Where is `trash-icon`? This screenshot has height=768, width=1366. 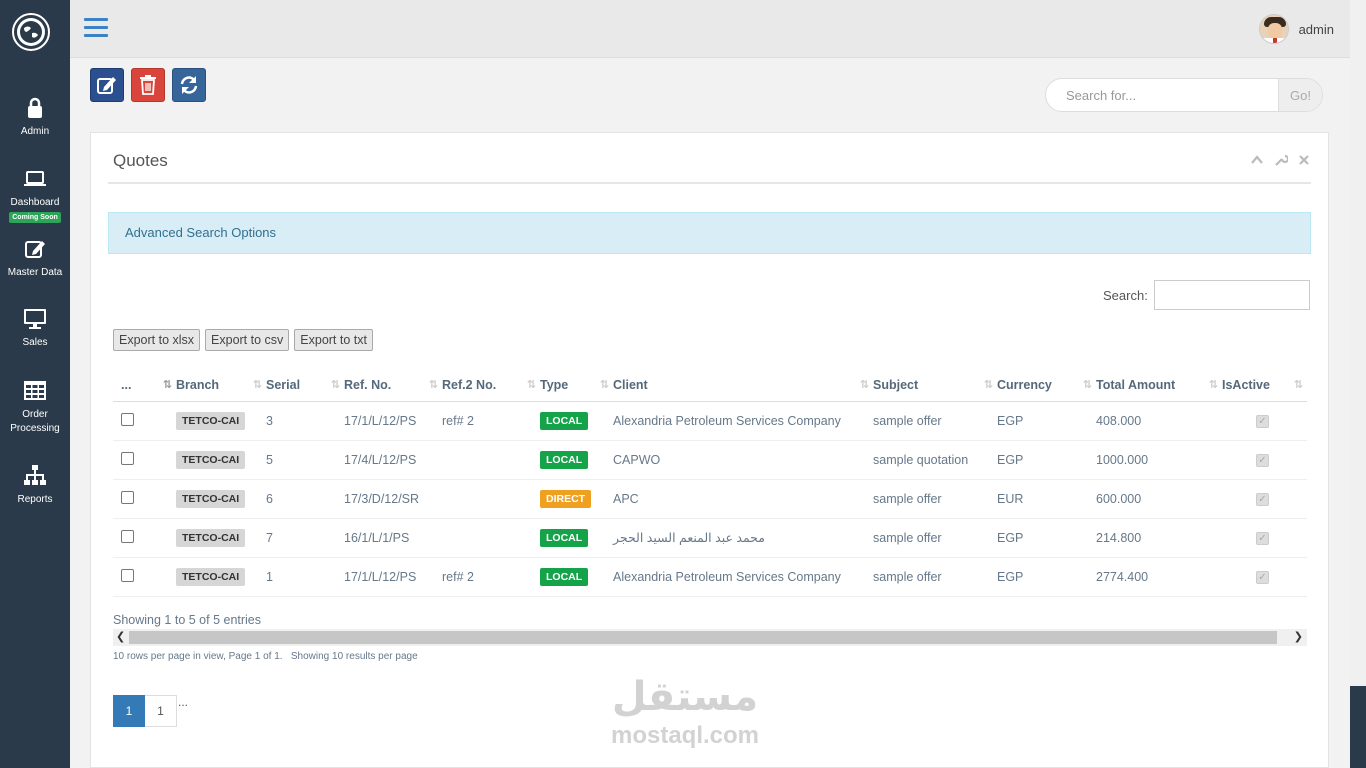 trash-icon is located at coordinates (148, 85).